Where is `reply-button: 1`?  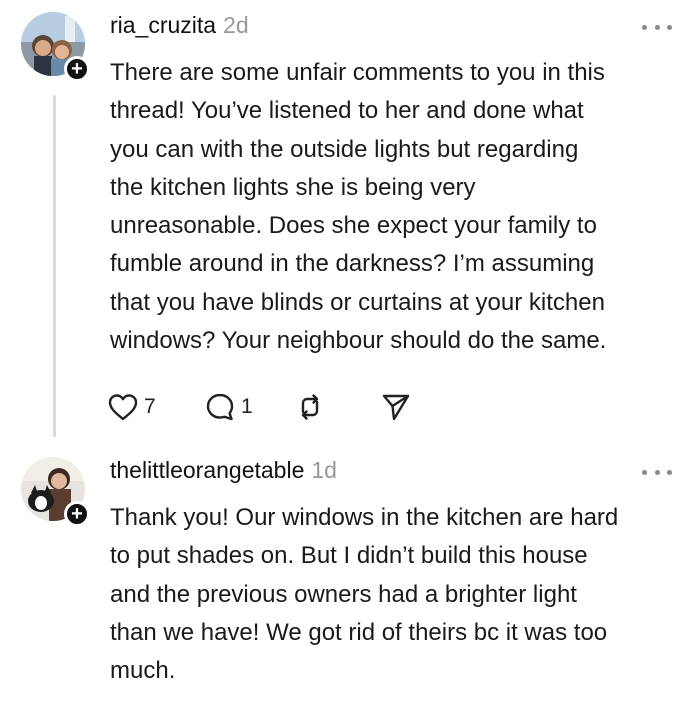
reply-button: 1 is located at coordinates (250, 407).